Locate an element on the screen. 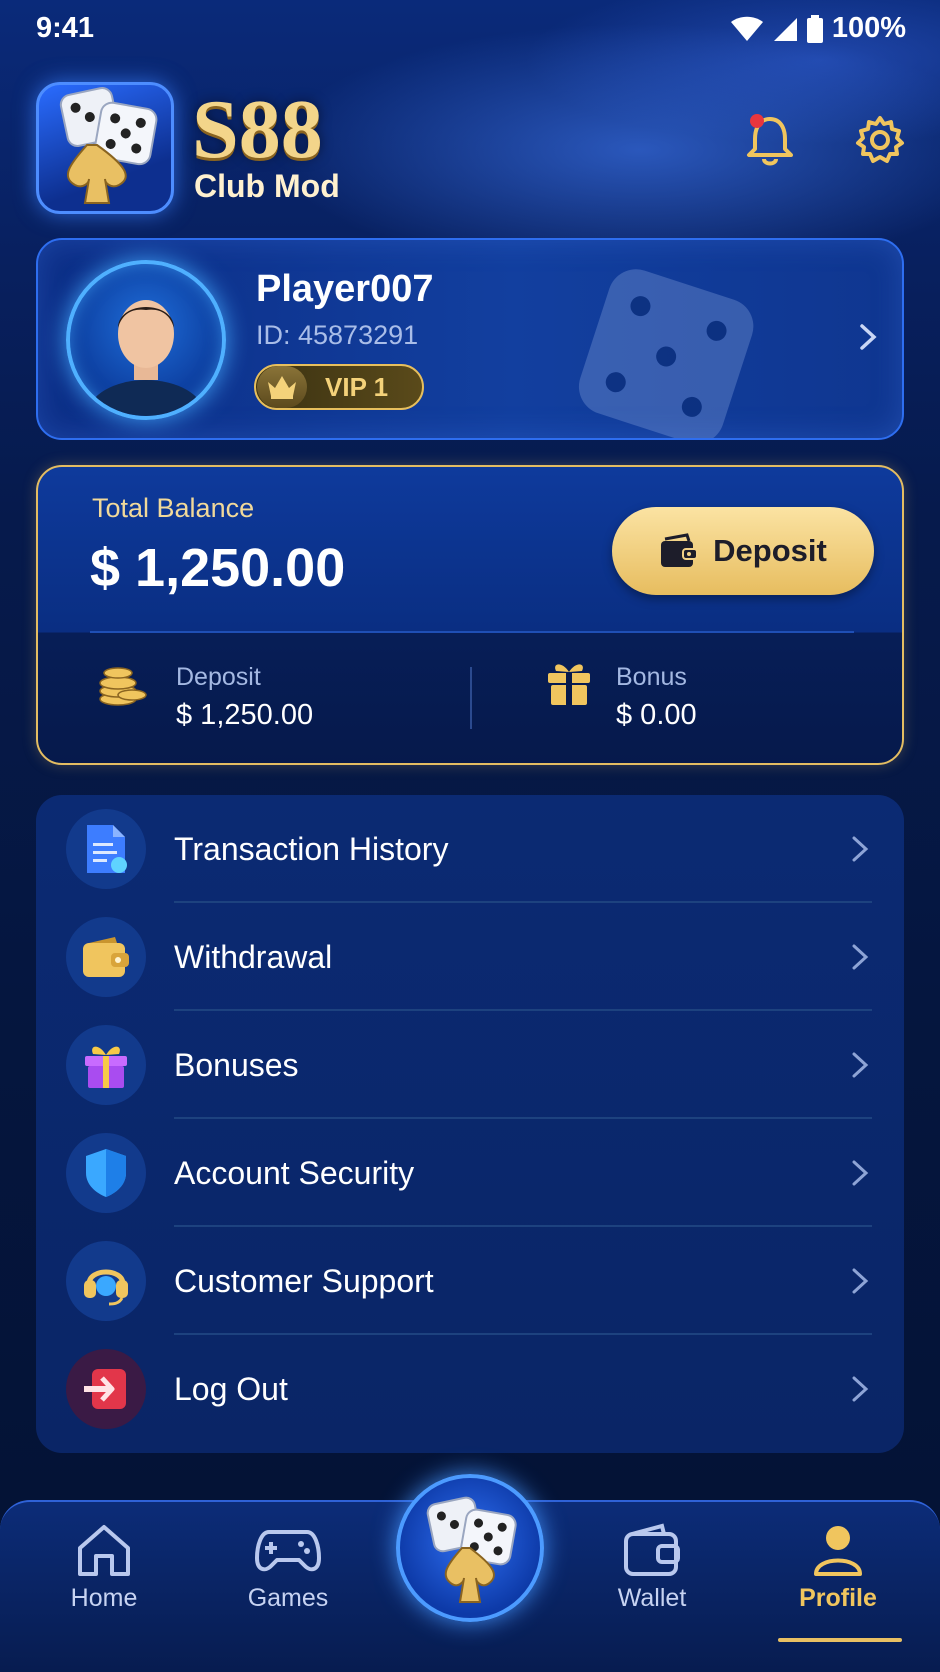  deposit-sub-label: Deposit is located at coordinates (218, 677).